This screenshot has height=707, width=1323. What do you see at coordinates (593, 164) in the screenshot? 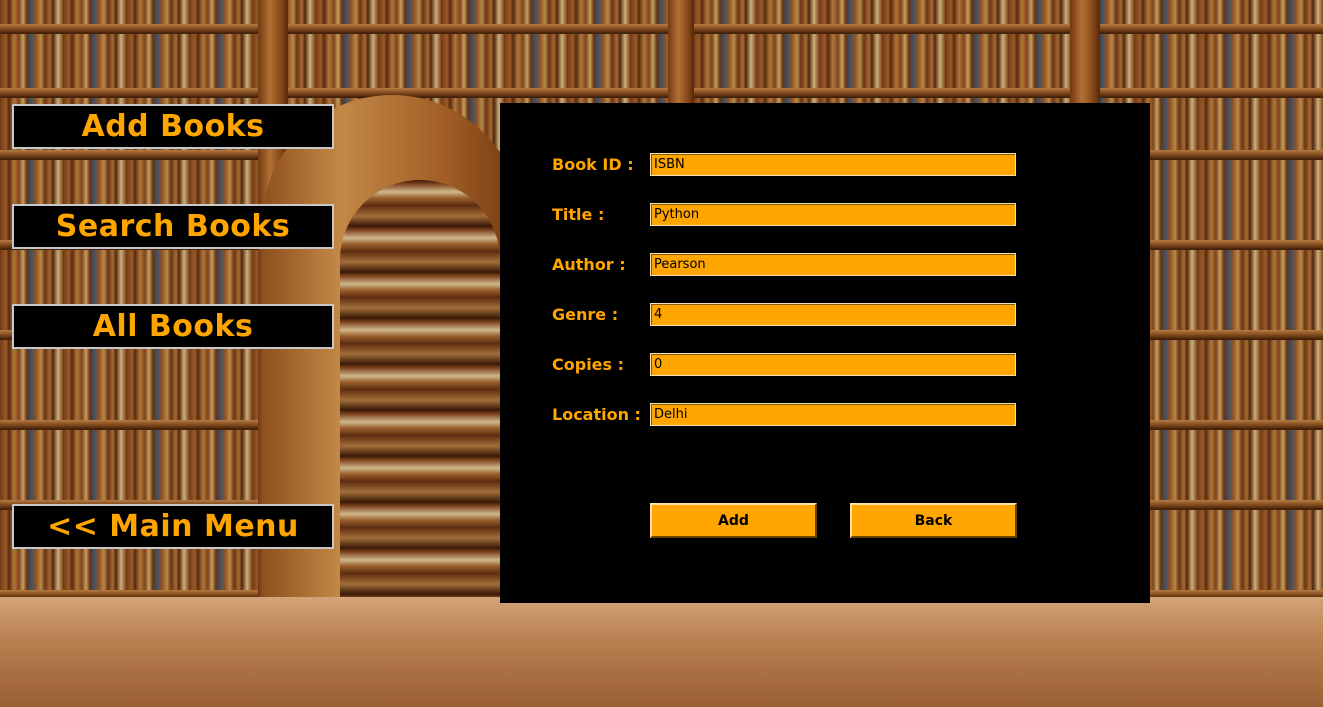
I see `book-id-label: Book ID :` at bounding box center [593, 164].